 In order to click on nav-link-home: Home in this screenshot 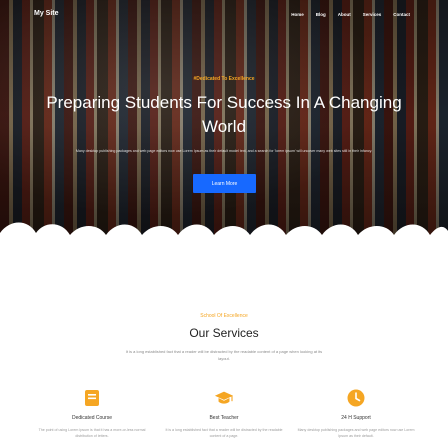, I will do `click(297, 14)`.